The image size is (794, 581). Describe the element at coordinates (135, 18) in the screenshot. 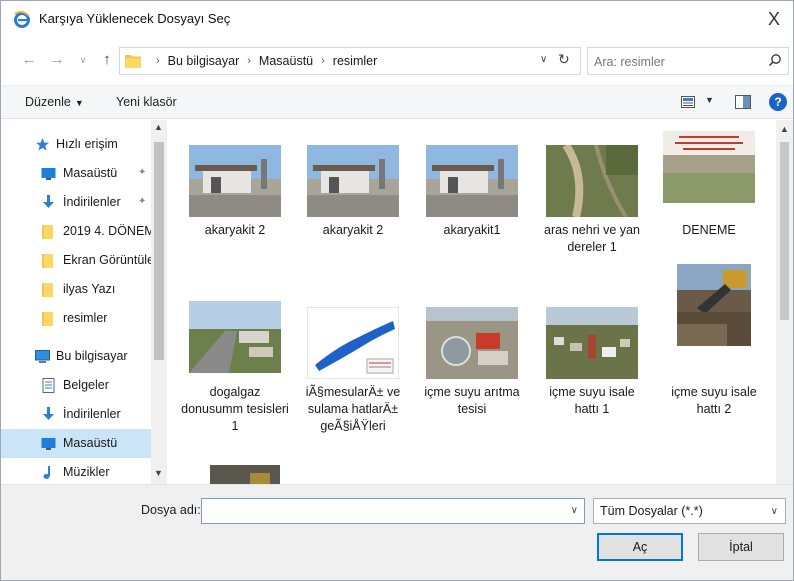

I see `window-title: Karşıya Yüklenecek Dosyayı Seç` at that location.